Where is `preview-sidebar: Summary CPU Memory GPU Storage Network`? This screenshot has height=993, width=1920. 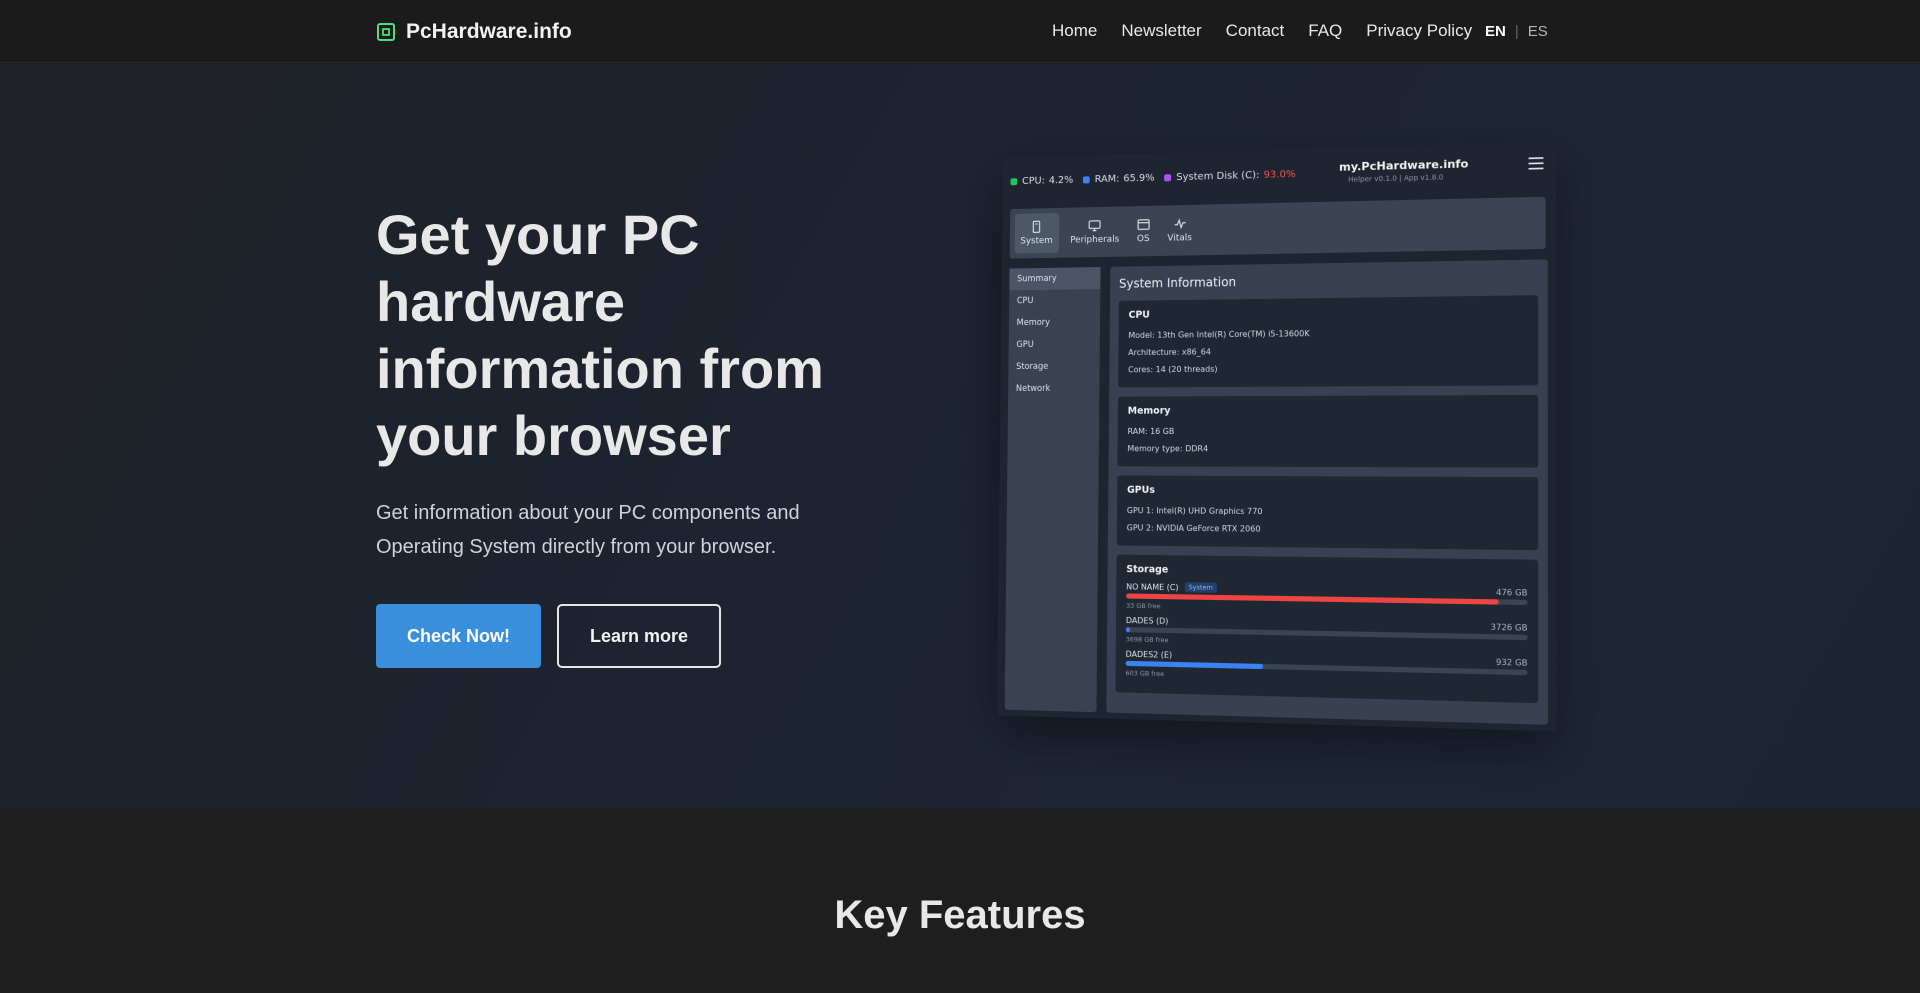 preview-sidebar: Summary CPU Memory GPU Storage Network is located at coordinates (1052, 490).